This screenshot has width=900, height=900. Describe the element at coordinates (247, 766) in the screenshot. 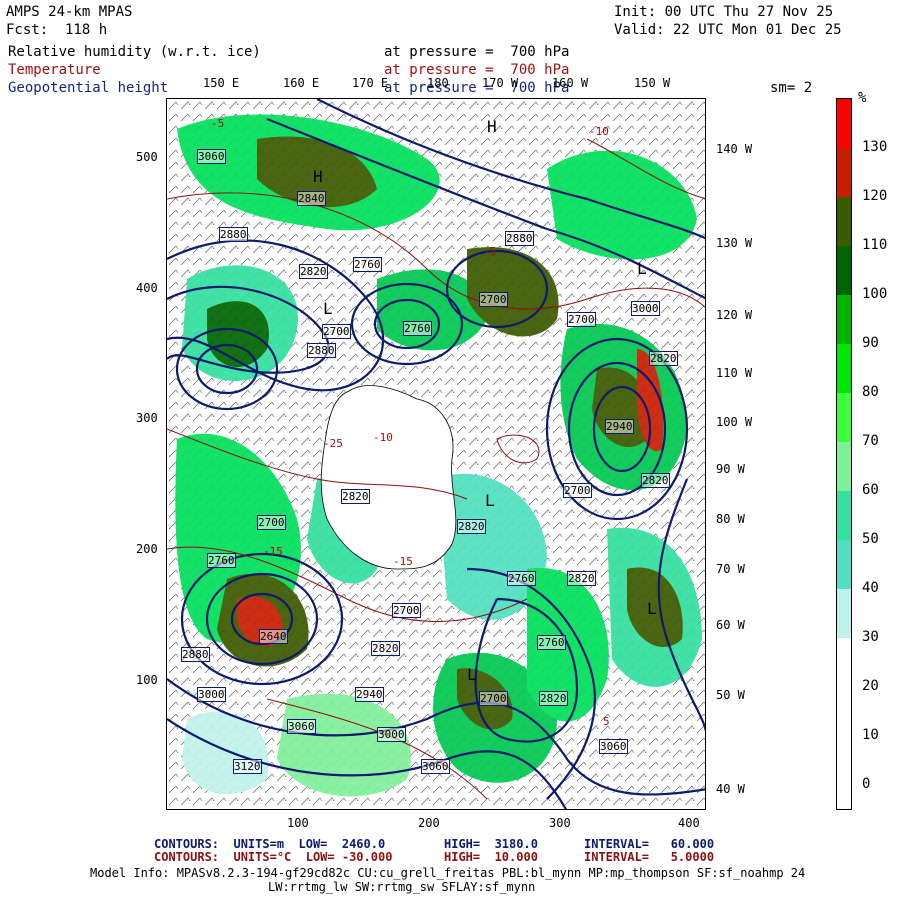

I see `height-label: 3120` at that location.